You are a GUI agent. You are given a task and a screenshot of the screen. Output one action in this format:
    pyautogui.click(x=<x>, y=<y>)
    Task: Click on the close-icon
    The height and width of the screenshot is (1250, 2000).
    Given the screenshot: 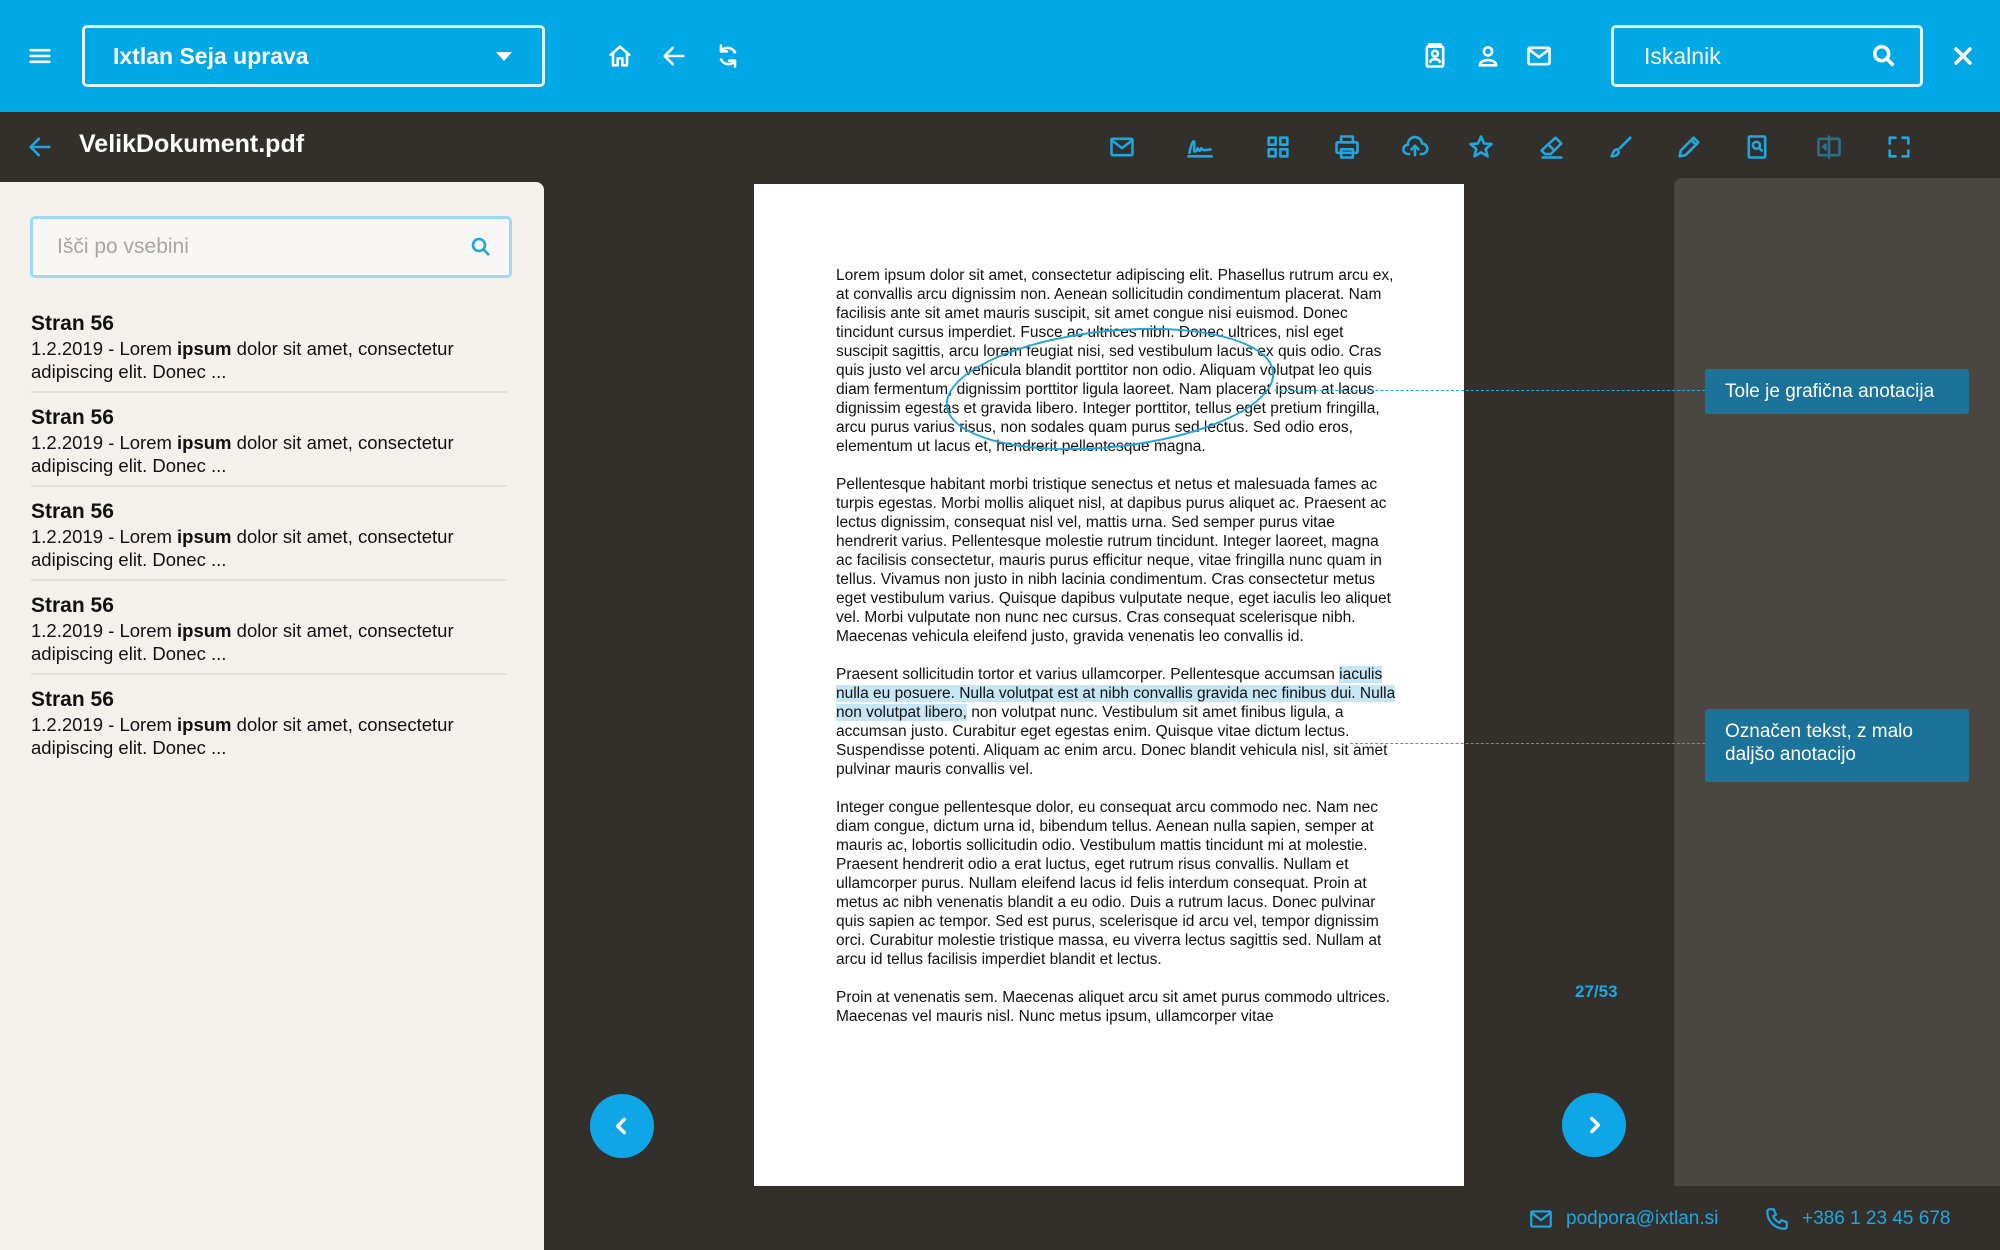 What is the action you would take?
    pyautogui.click(x=1963, y=56)
    